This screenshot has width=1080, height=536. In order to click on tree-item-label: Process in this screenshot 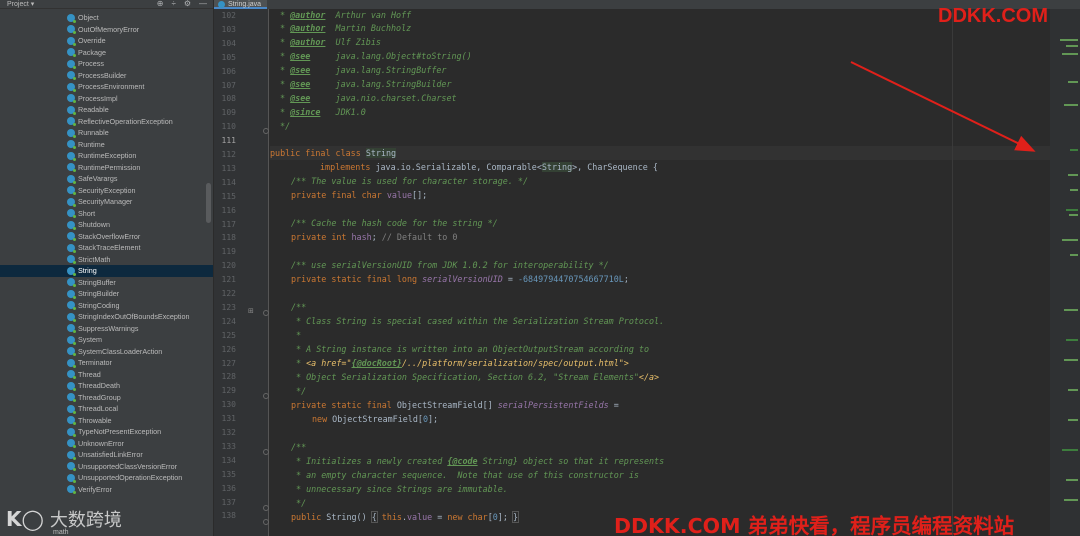, I will do `click(91, 64)`.